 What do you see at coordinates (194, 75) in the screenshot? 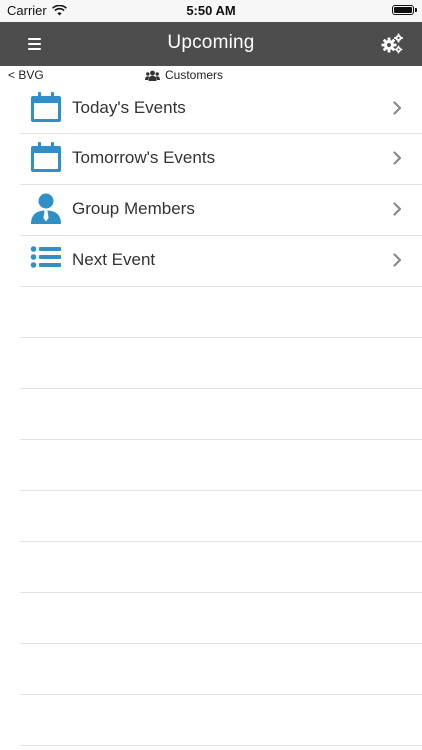
I see `customers-label: Customers` at bounding box center [194, 75].